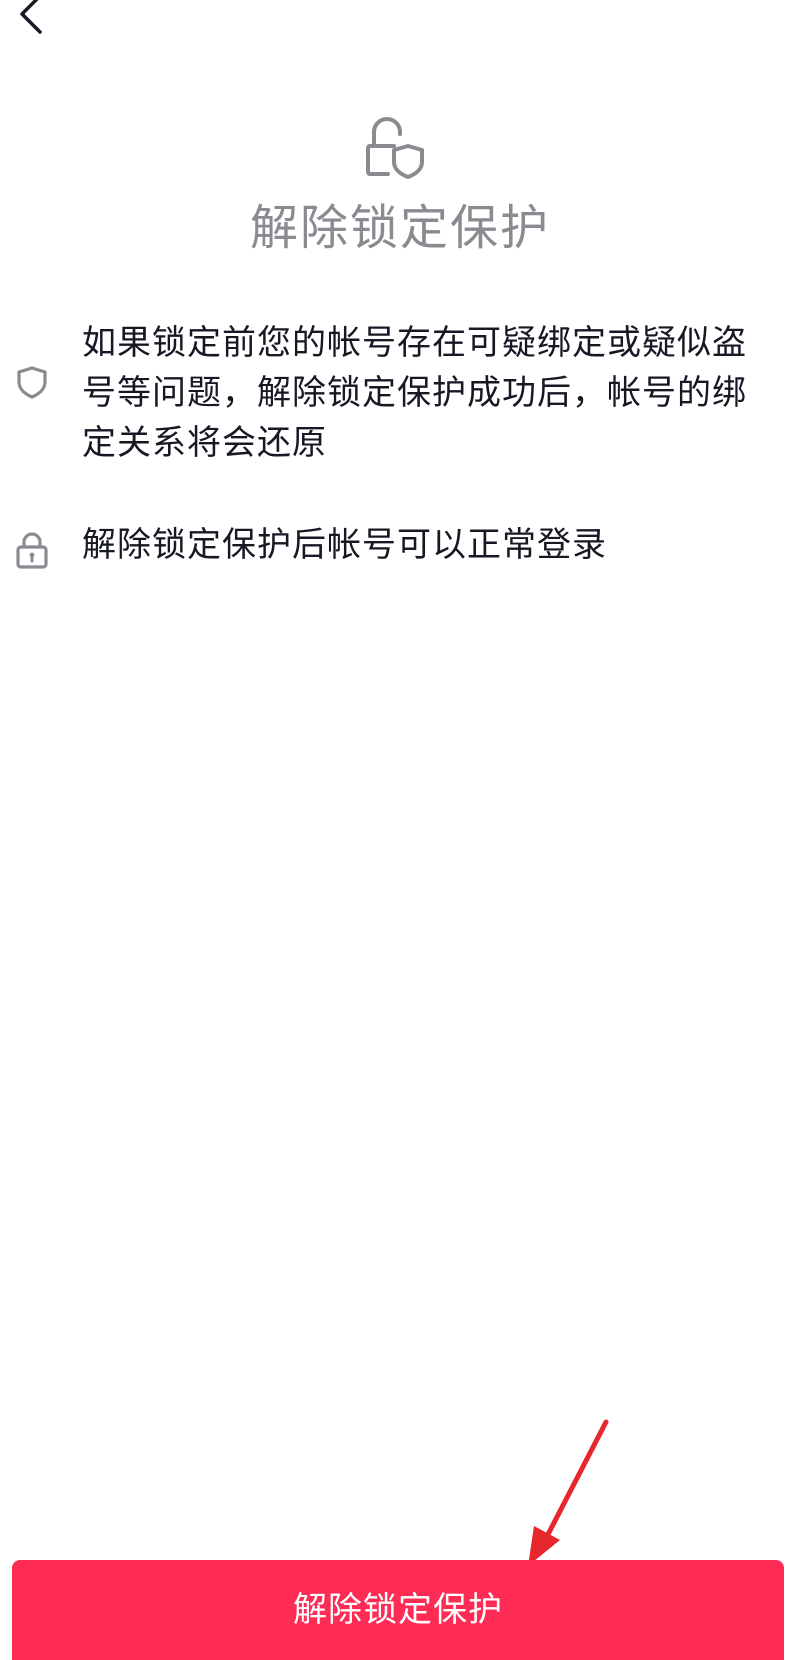 This screenshot has width=800, height=1660. Describe the element at coordinates (570, 1493) in the screenshot. I see `annotation-arrow-icon` at that location.